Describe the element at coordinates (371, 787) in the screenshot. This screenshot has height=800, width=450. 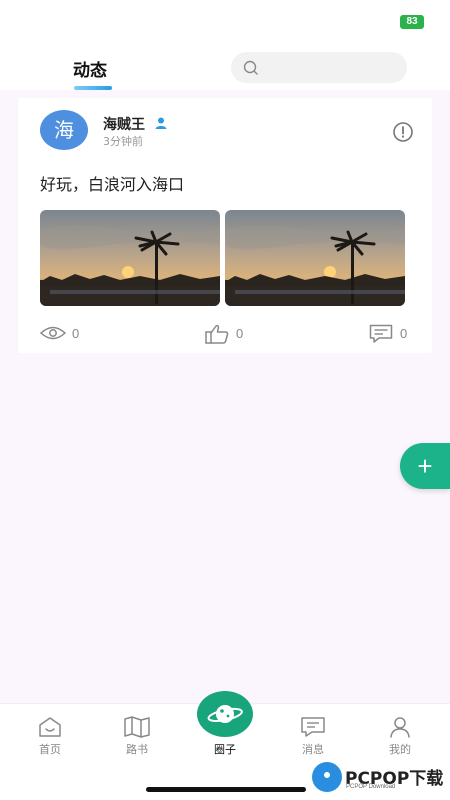
I see `watermark-subtext: PCPOP Download` at that location.